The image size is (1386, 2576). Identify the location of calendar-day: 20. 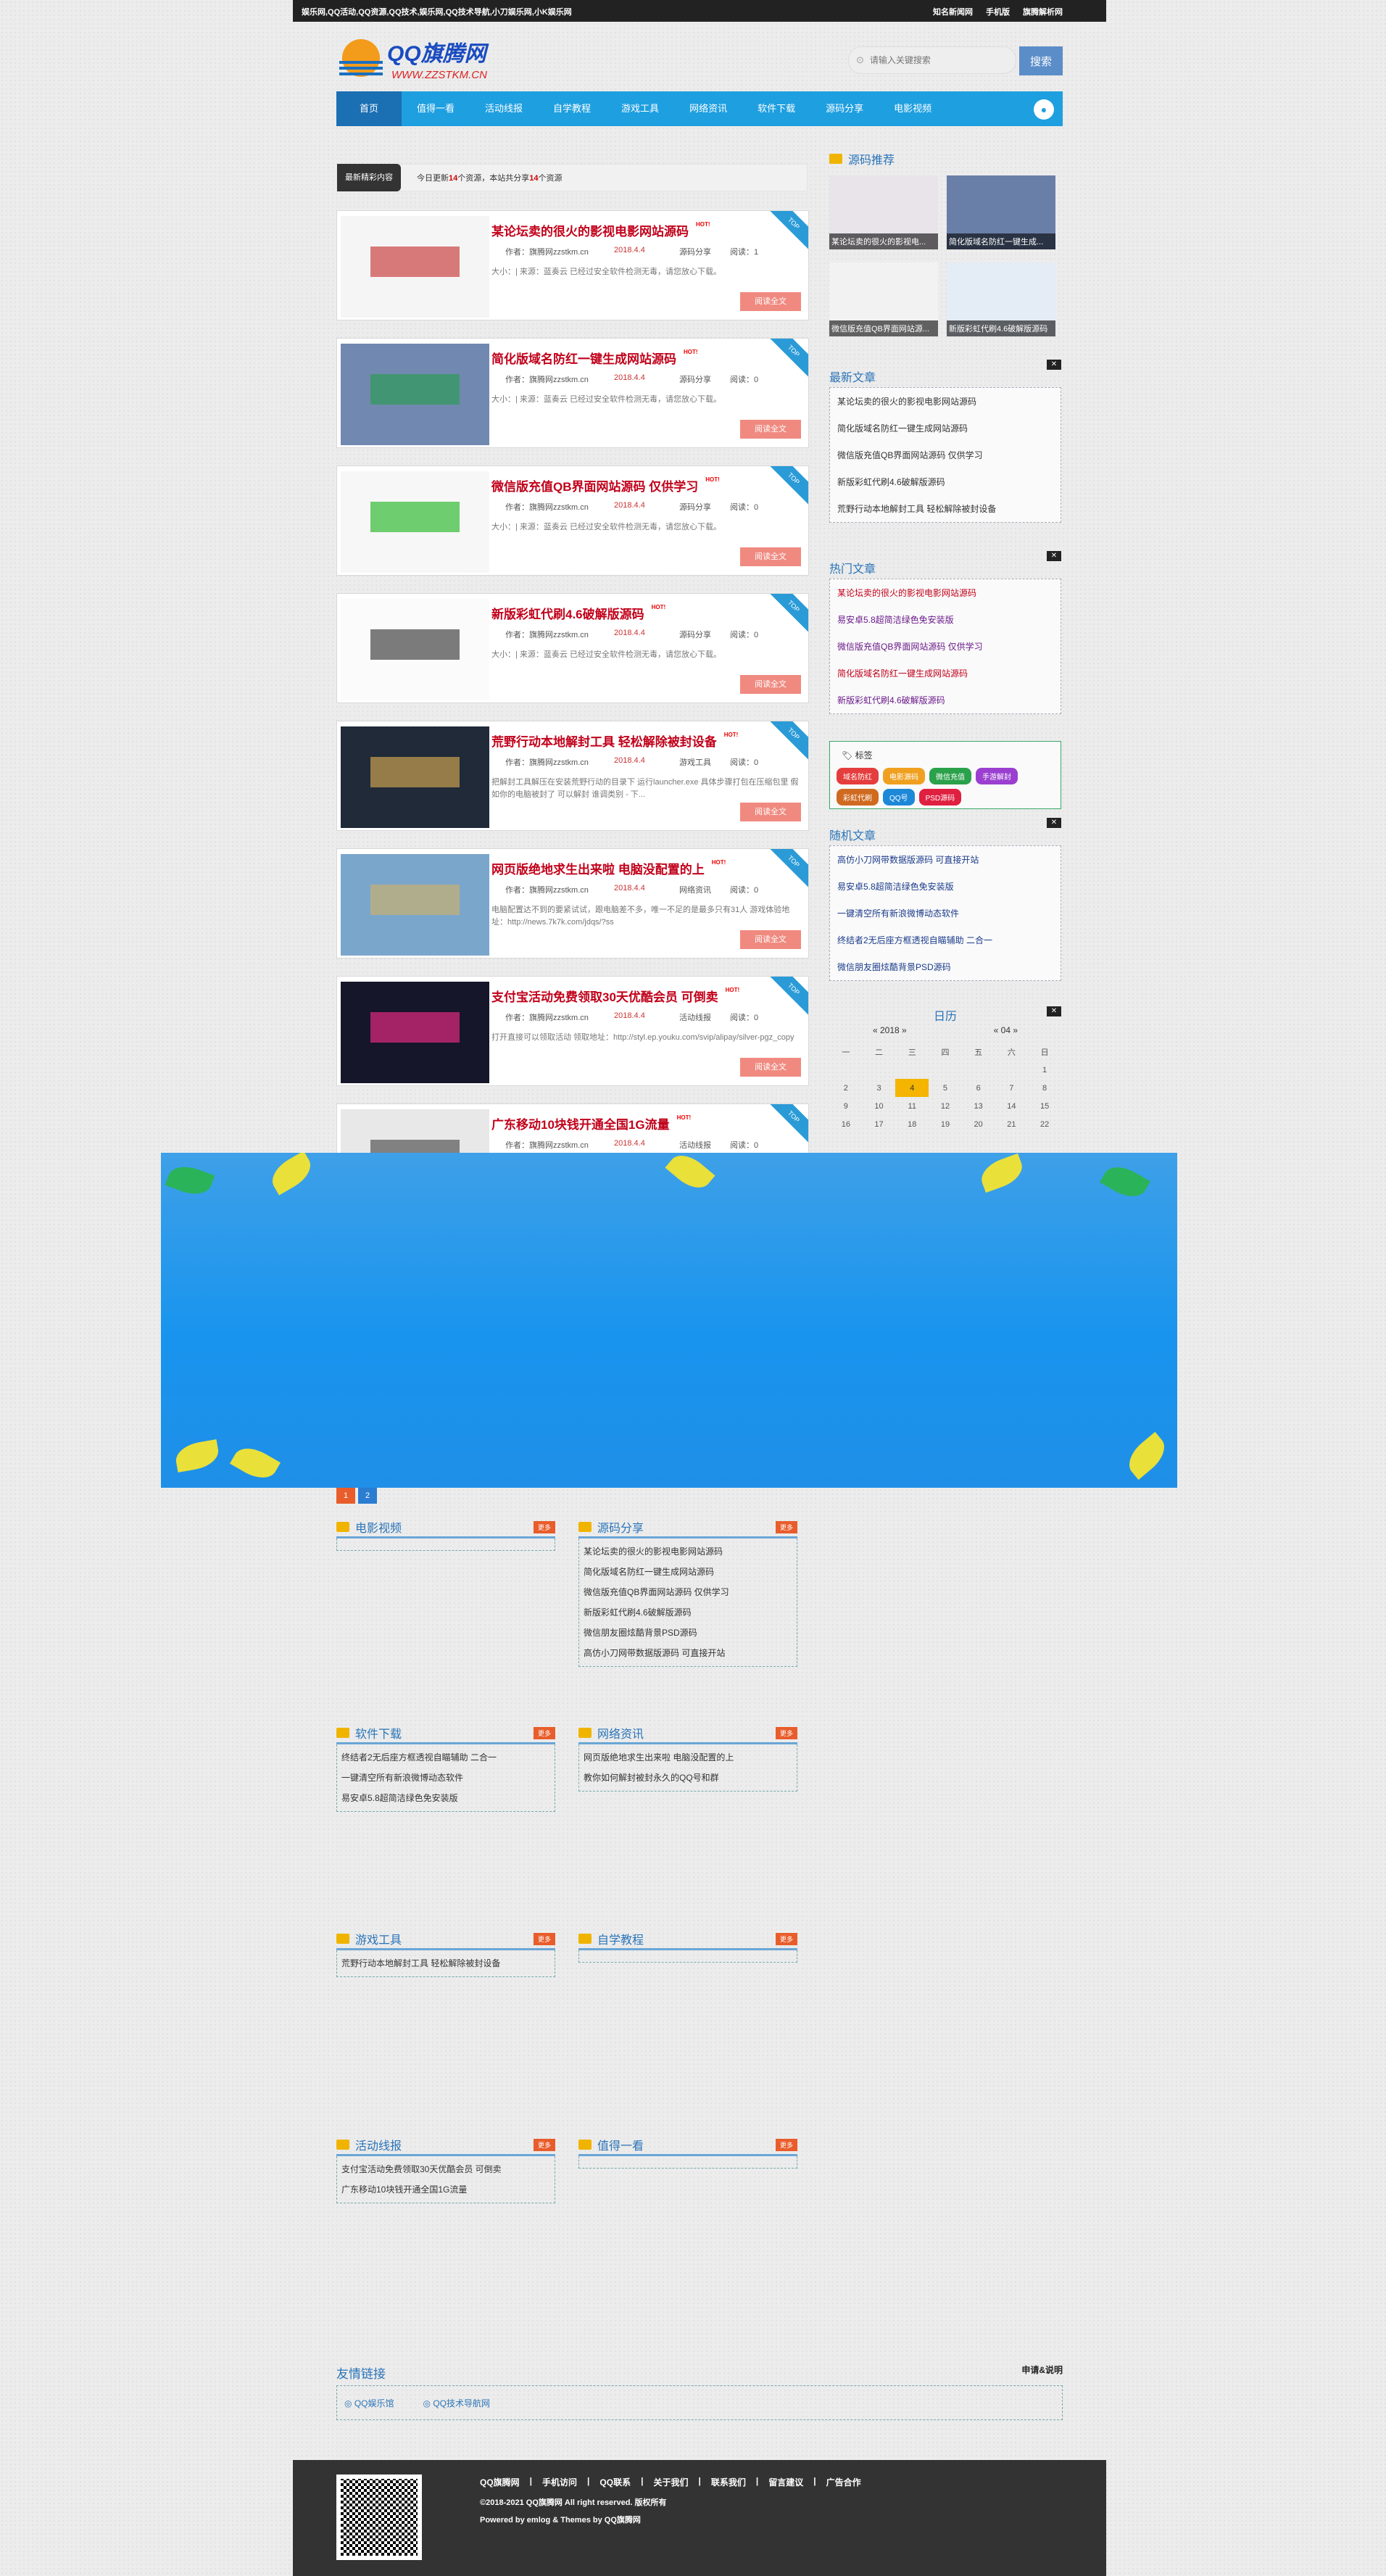
(979, 1124).